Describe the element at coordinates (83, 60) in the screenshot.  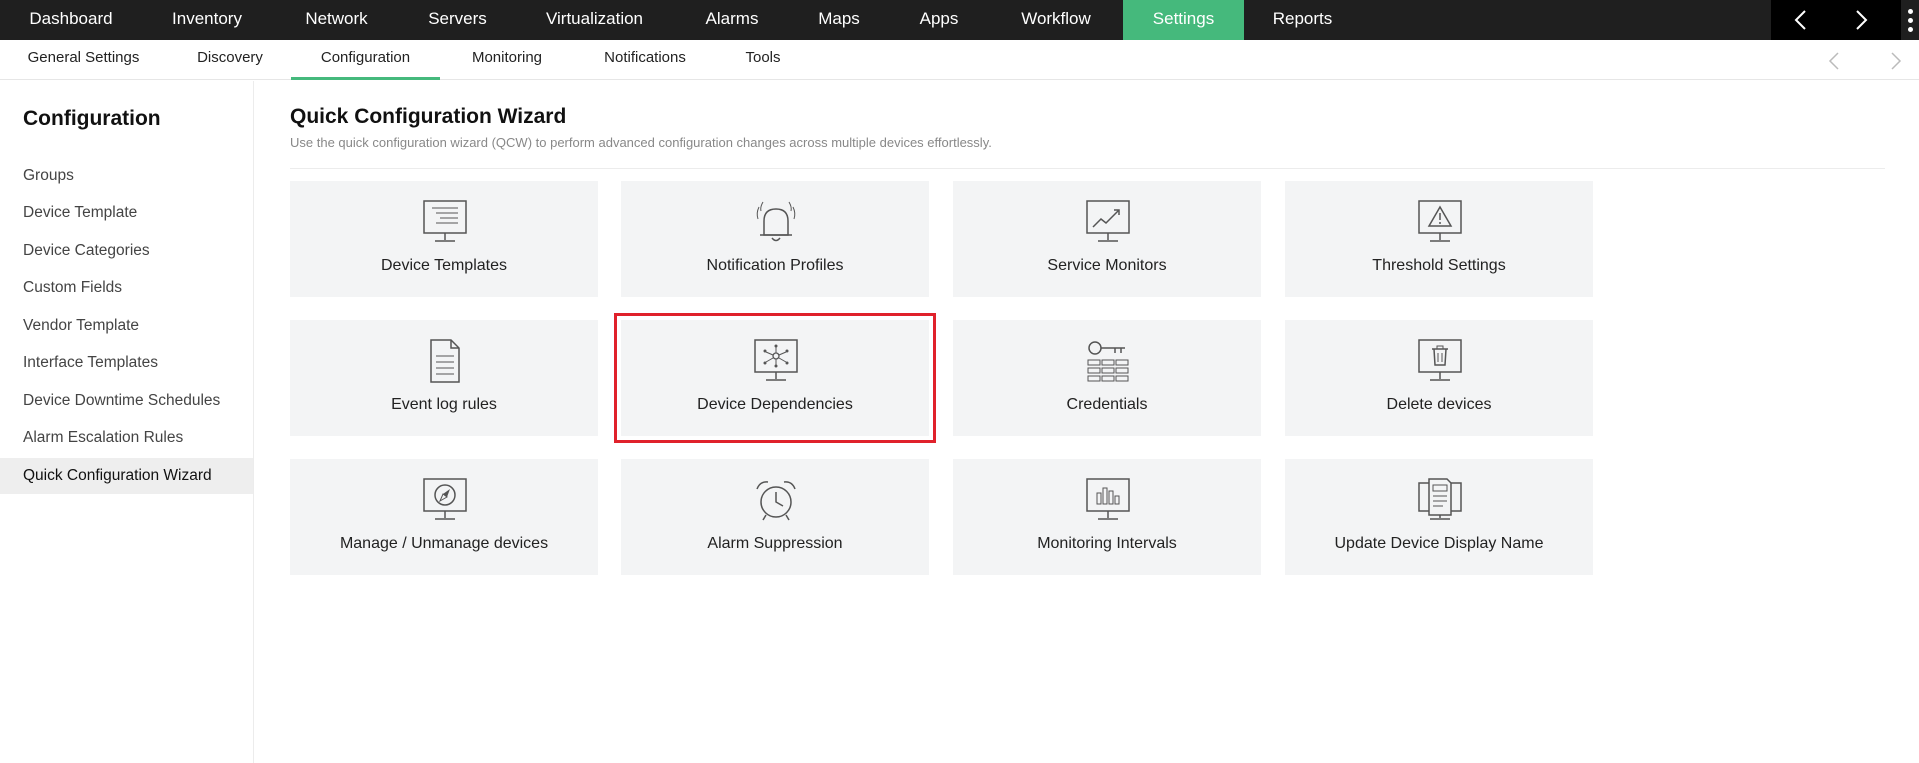
I see `subtab-general-settings: General Settings` at that location.